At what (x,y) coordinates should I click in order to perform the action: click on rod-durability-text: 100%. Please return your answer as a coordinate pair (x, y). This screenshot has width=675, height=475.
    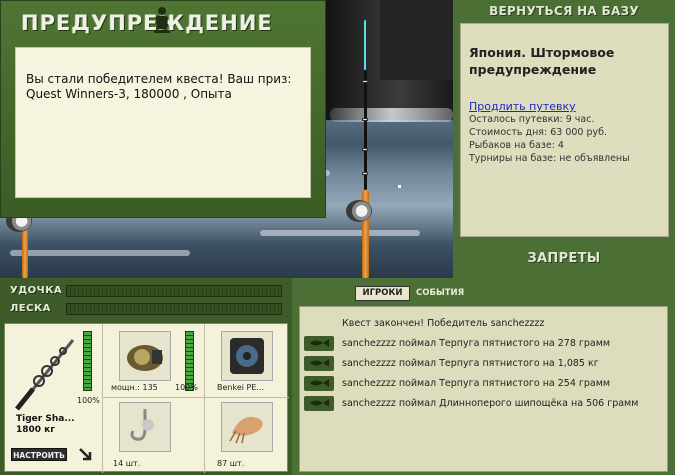
    Looking at the image, I should click on (88, 400).